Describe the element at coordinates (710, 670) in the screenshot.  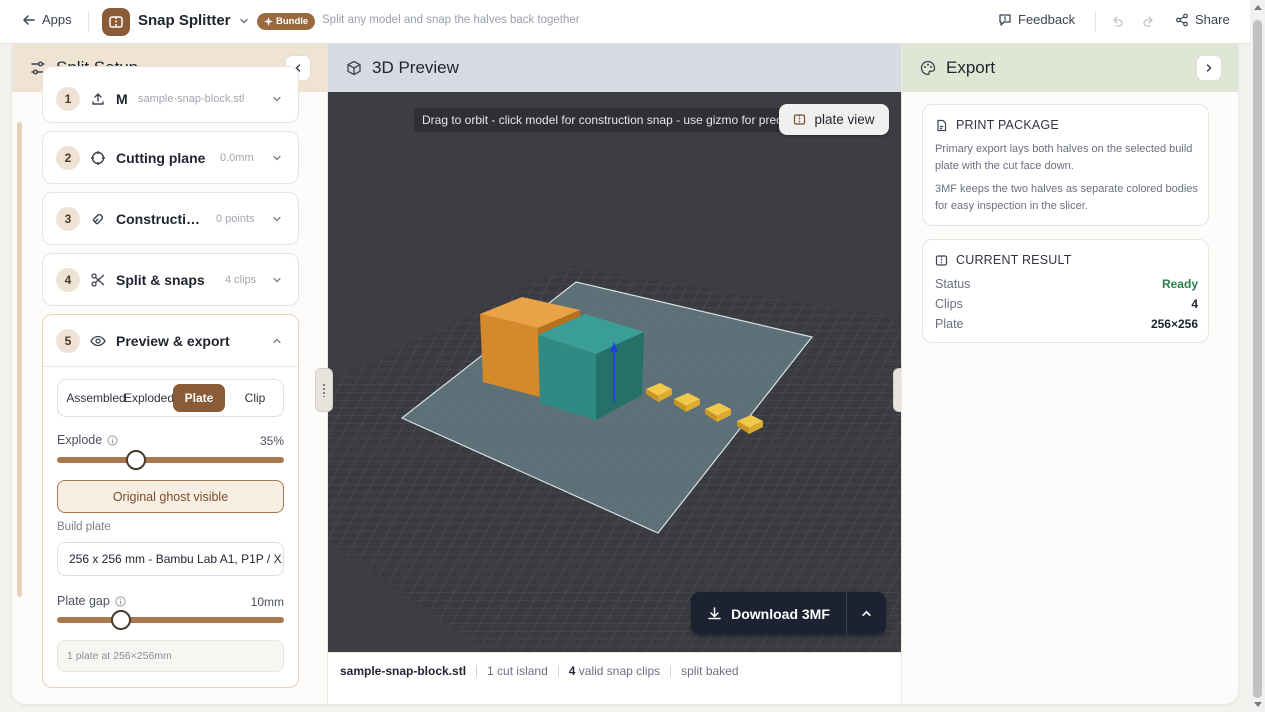
I see `status-baked: split baked` at that location.